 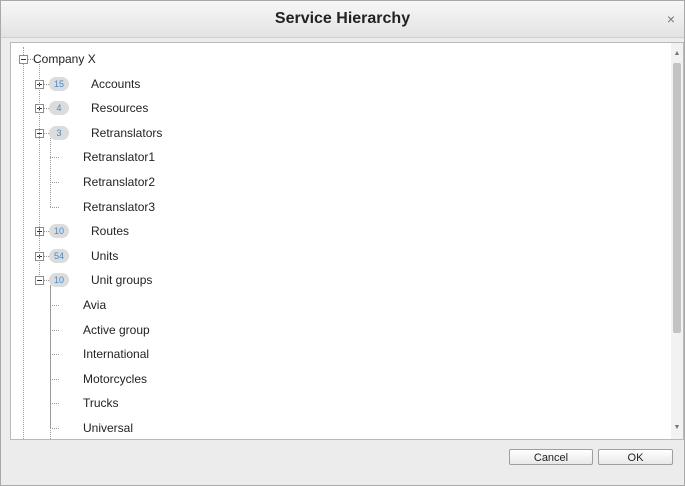 I want to click on tree-toggle-unit-groups, so click(x=39, y=281).